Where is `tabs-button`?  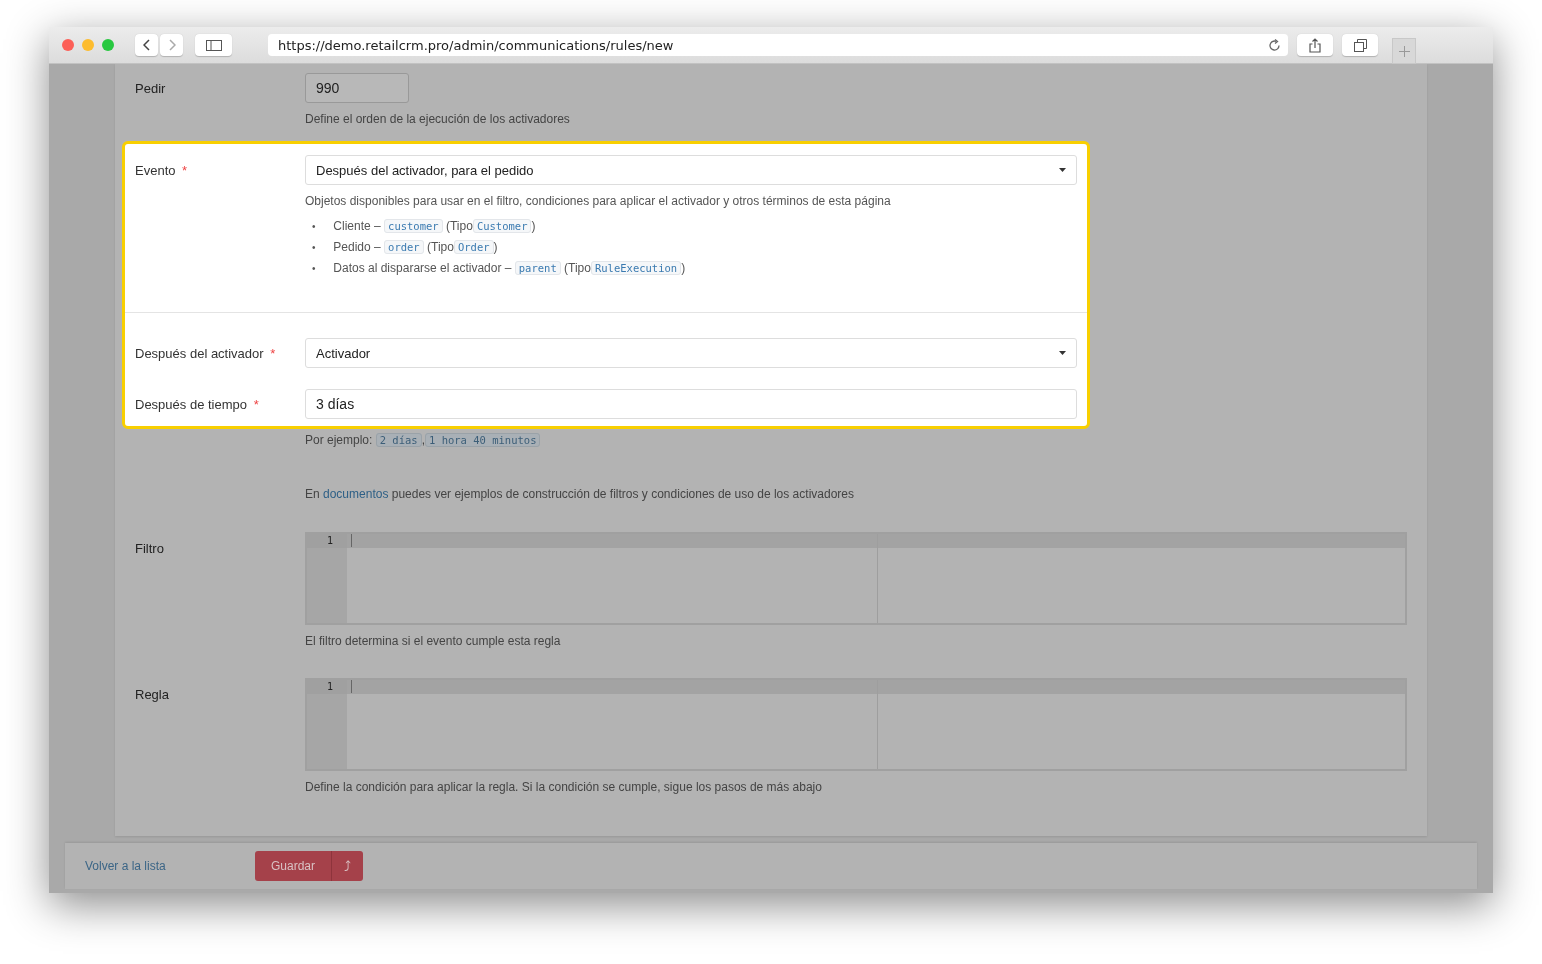
tabs-button is located at coordinates (1360, 45).